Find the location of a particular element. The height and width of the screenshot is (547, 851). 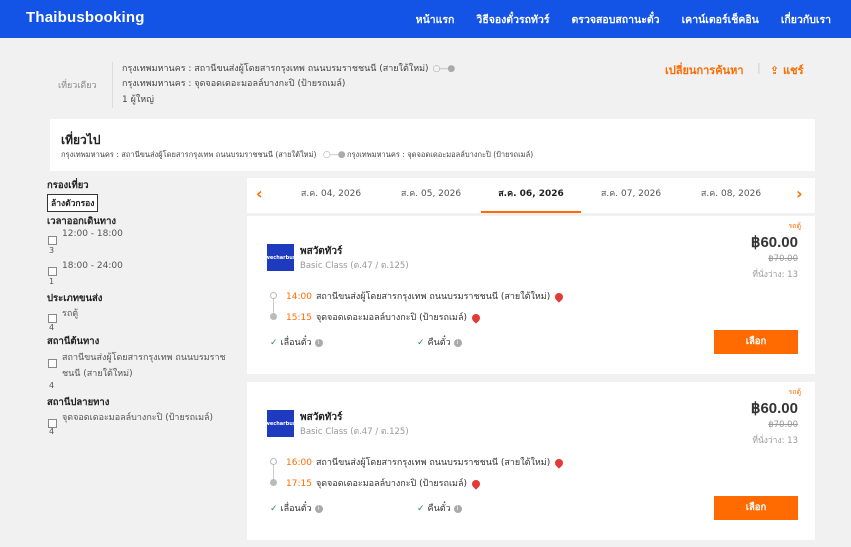

date-tab-1: ส.ค. 04, 2026 is located at coordinates (331, 195).